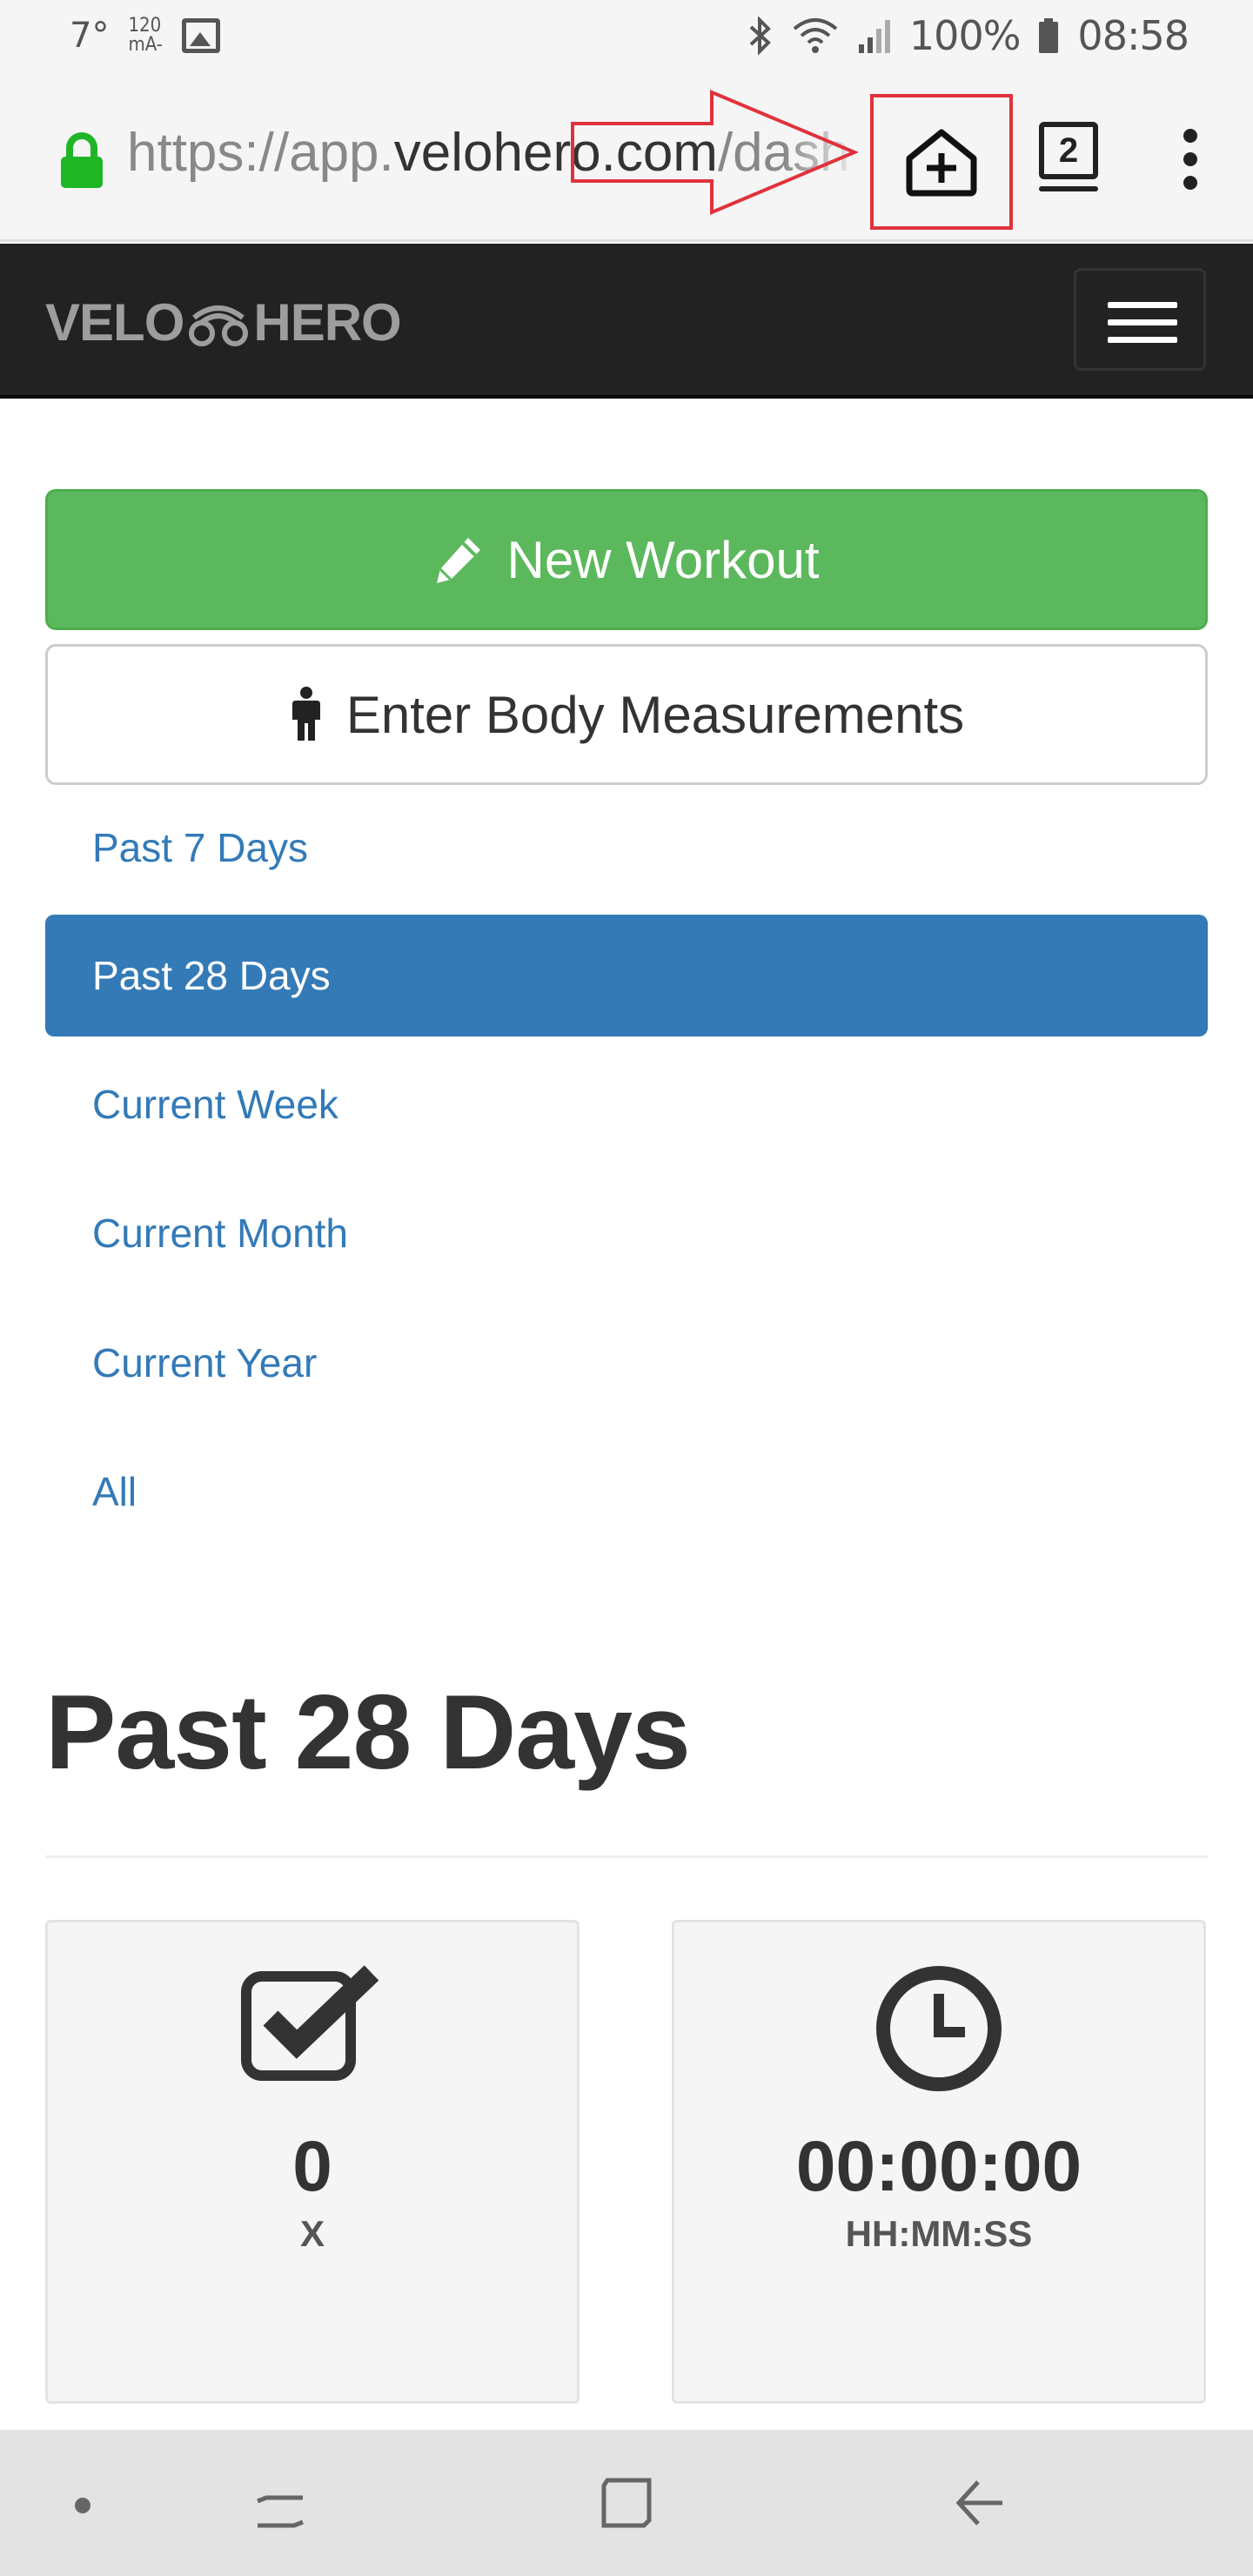  I want to click on period-label: Past 28 Days, so click(211, 975).